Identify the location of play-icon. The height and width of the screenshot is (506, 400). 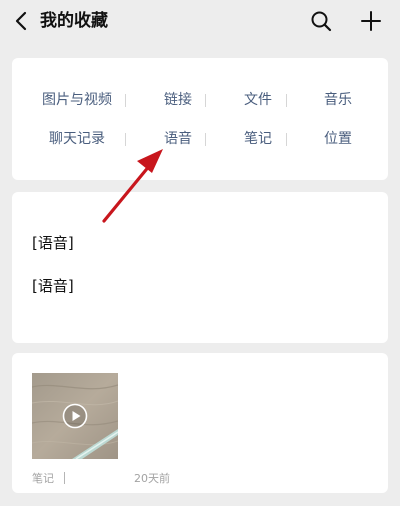
(75, 416).